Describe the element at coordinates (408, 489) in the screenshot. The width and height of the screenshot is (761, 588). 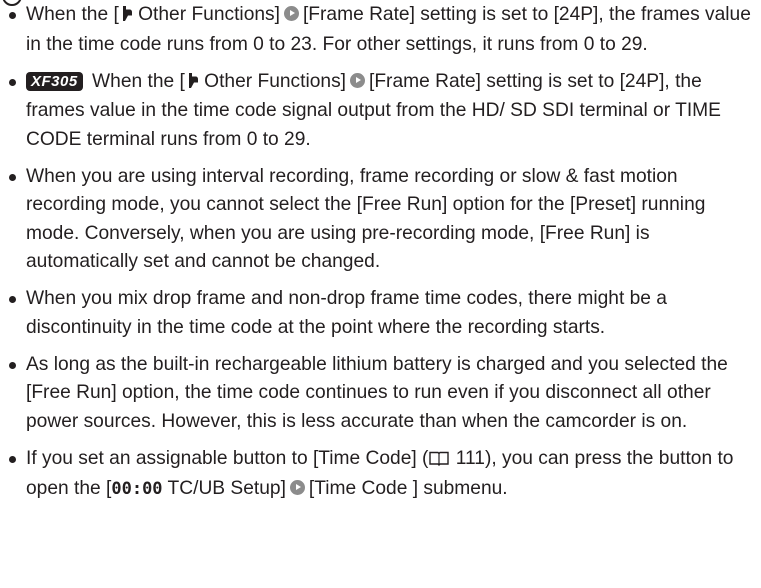
I see `note-text: [Time Code ] submenu.` at that location.